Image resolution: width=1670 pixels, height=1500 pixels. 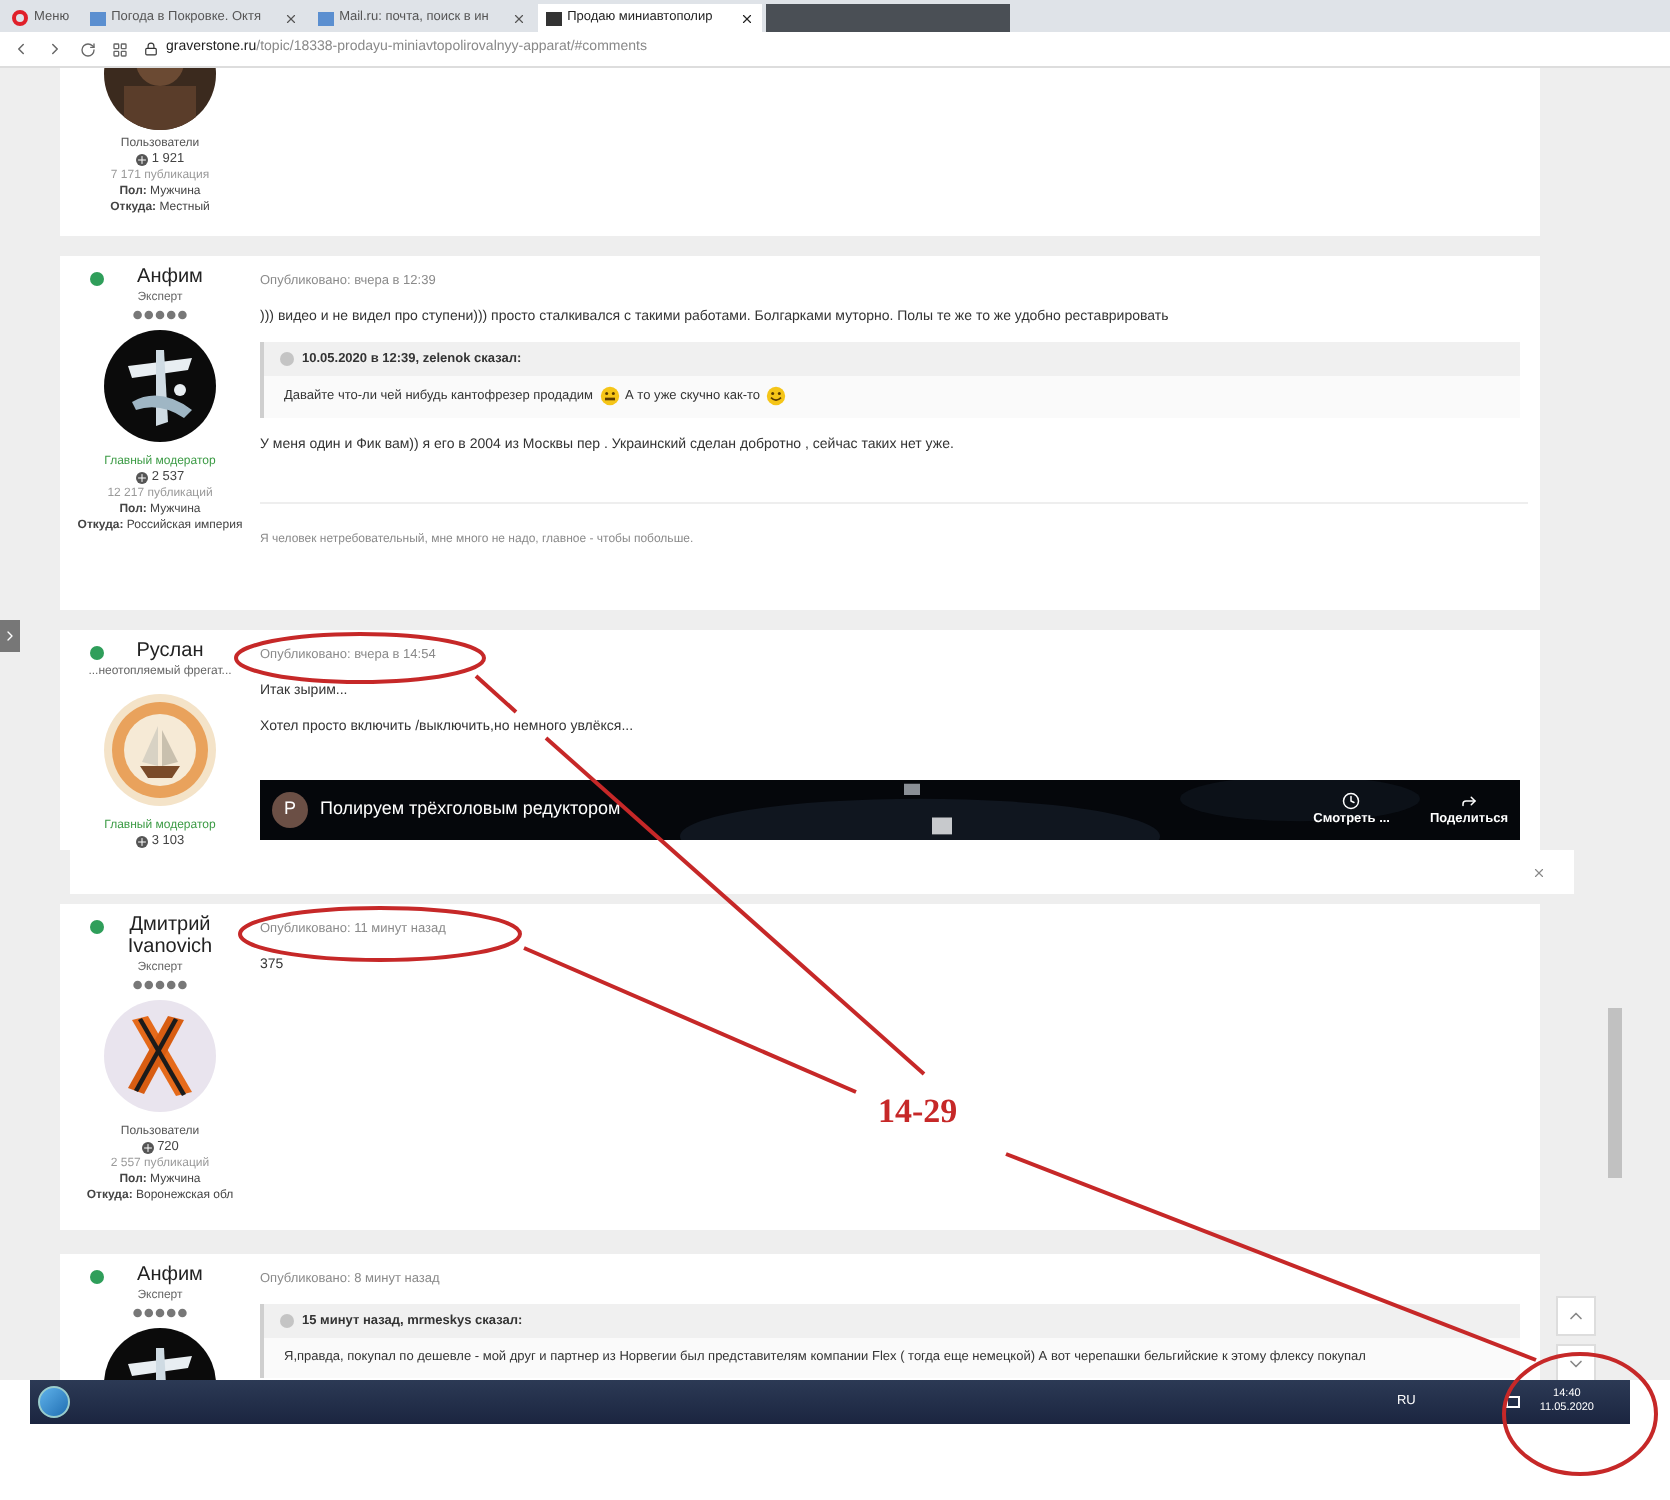 What do you see at coordinates (88, 49) in the screenshot?
I see `reload-icon` at bounding box center [88, 49].